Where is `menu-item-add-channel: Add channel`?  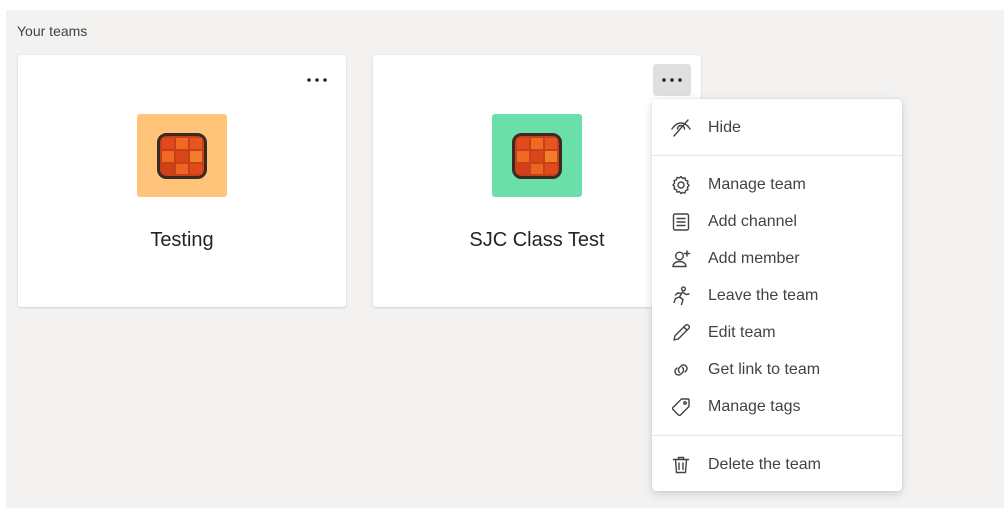
menu-item-add-channel: Add channel is located at coordinates (777, 222).